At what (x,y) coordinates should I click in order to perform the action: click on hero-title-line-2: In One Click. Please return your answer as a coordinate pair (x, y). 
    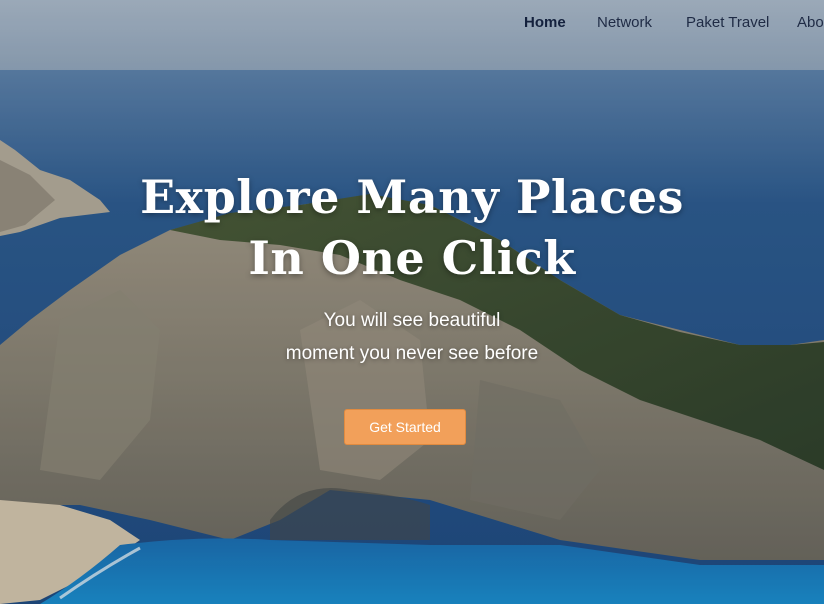
    Looking at the image, I should click on (412, 258).